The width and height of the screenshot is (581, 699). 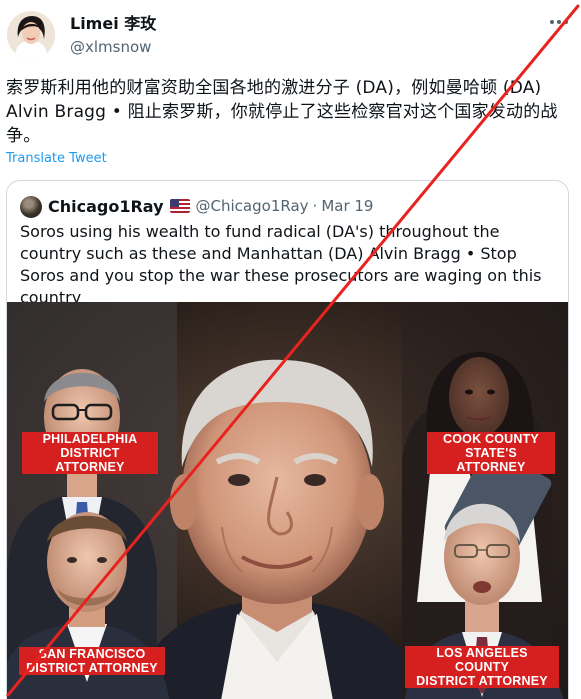 What do you see at coordinates (559, 22) in the screenshot?
I see `more-dots-icon` at bounding box center [559, 22].